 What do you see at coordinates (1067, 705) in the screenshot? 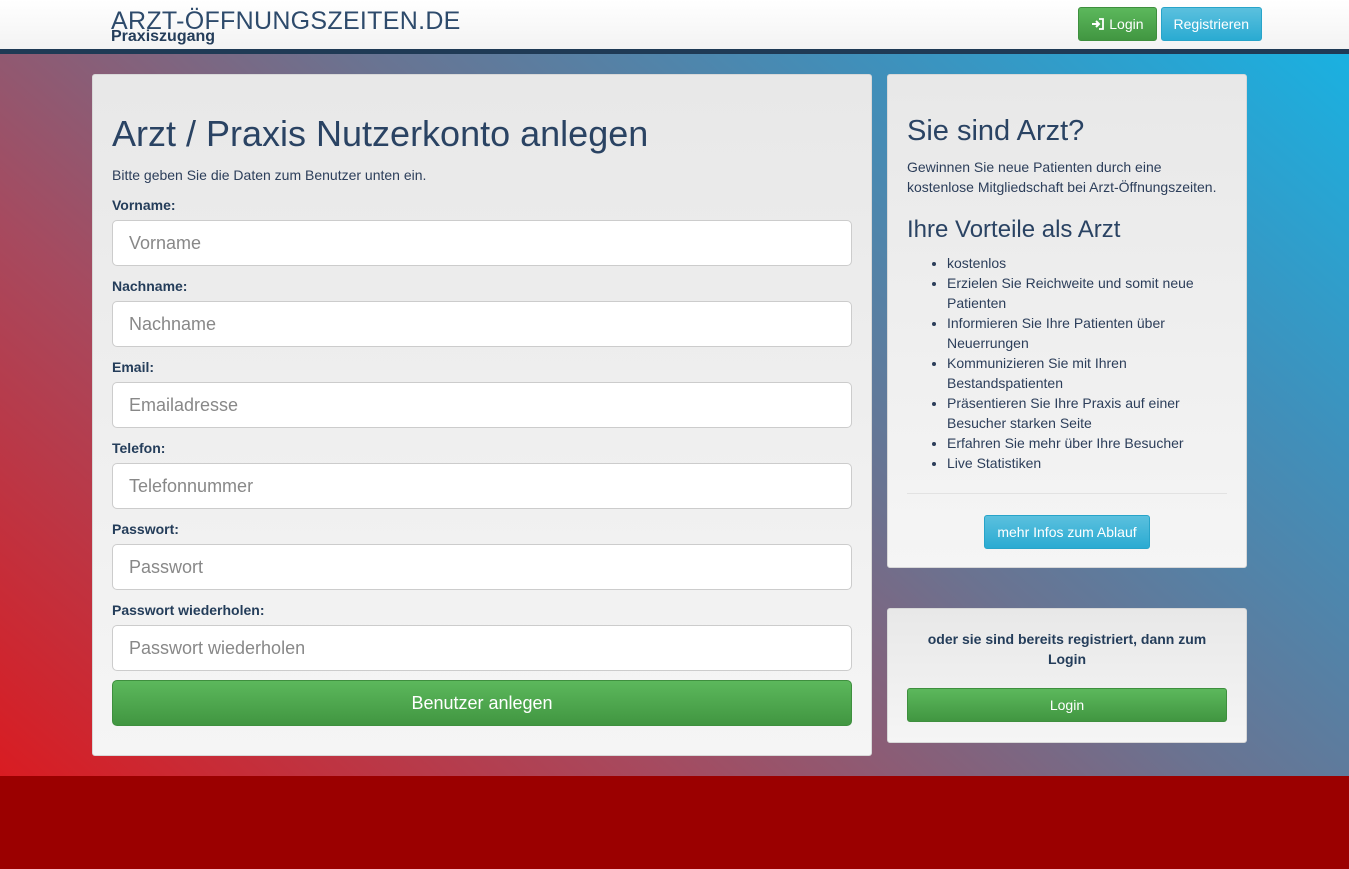
I see `login-button: Login` at bounding box center [1067, 705].